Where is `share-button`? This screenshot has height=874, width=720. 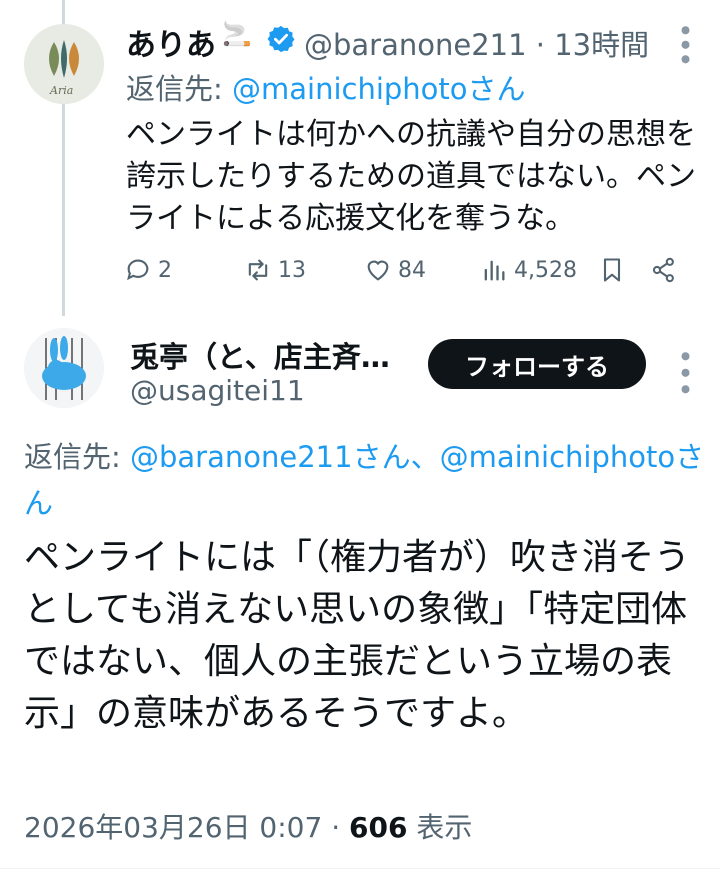
share-button is located at coordinates (664, 270).